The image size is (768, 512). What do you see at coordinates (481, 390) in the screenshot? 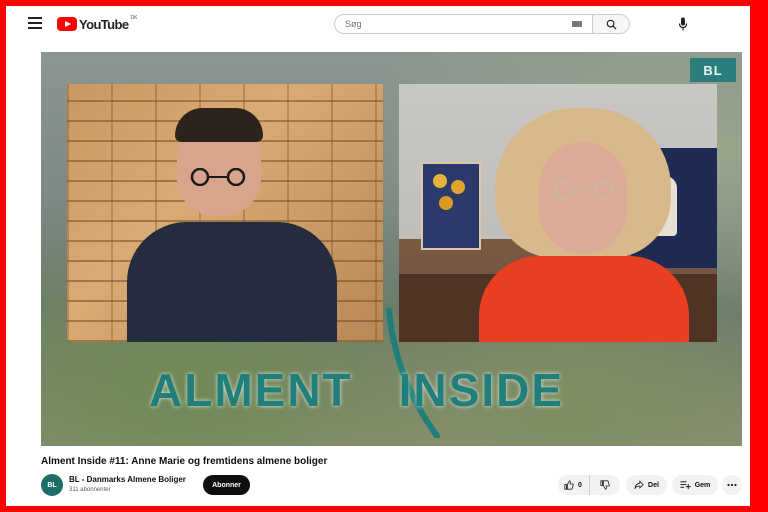
I see `show-title-right: INSIDE` at bounding box center [481, 390].